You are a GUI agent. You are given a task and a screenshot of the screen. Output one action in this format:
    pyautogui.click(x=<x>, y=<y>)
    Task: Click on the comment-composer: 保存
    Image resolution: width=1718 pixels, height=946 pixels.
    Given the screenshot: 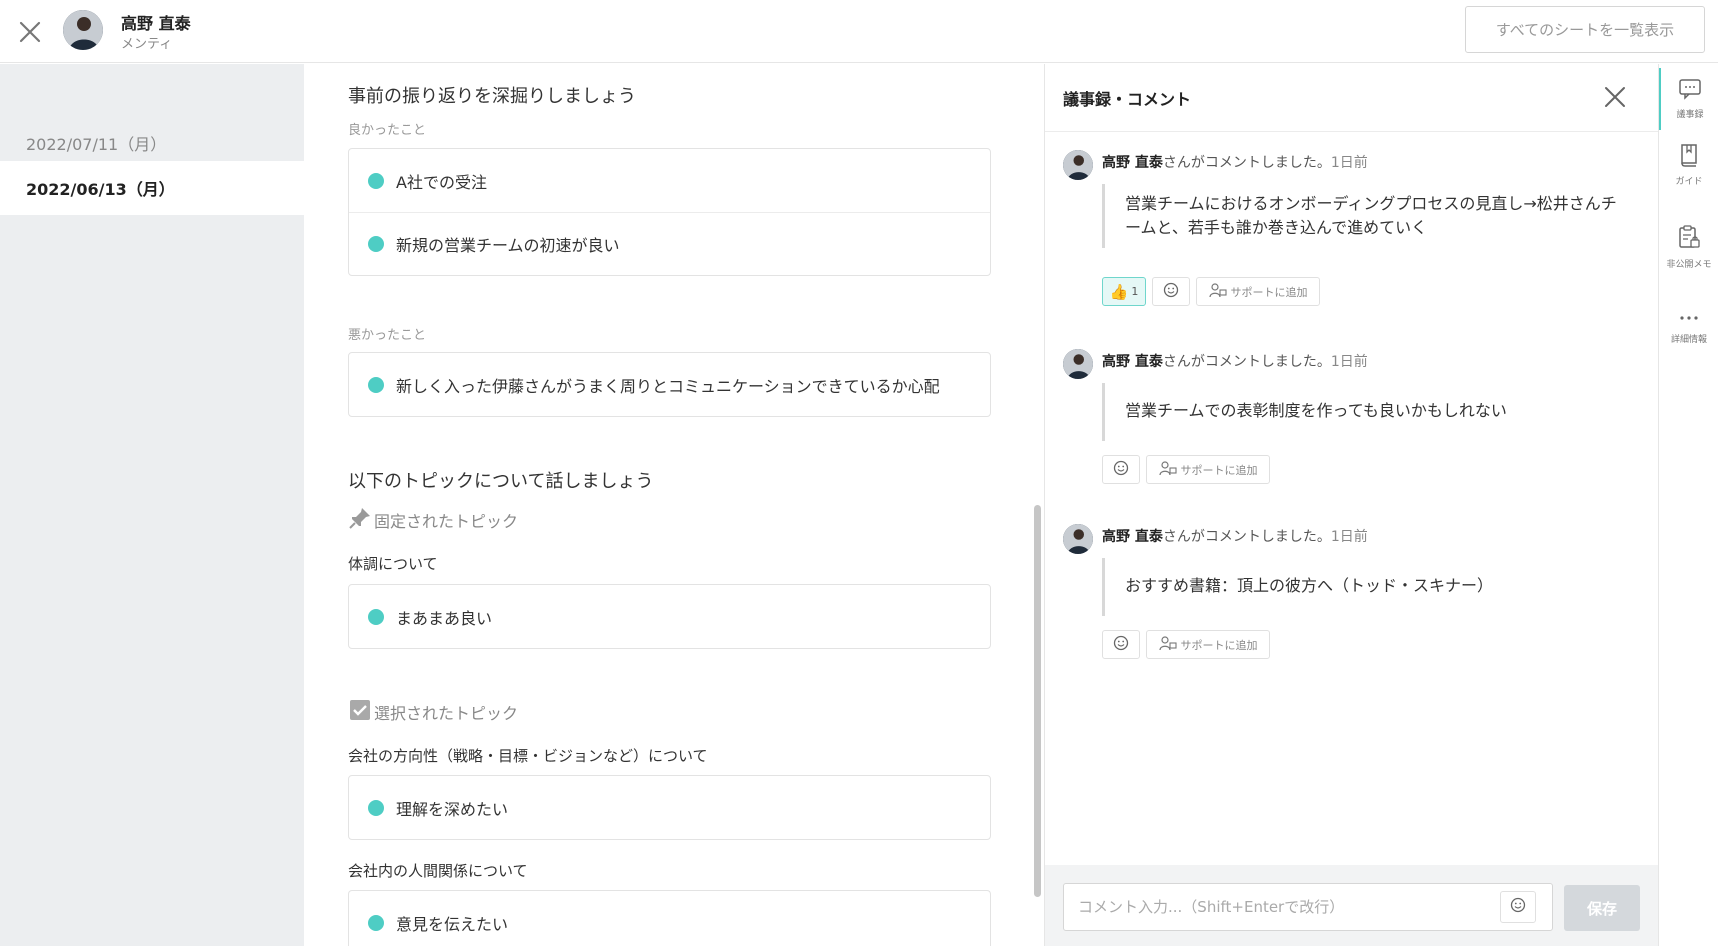 What is the action you would take?
    pyautogui.click(x=1352, y=905)
    